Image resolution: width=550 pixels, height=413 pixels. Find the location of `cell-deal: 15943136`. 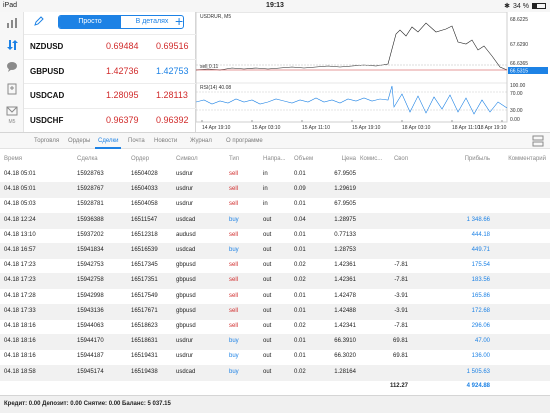

cell-deal: 15943136 is located at coordinates (90, 310).